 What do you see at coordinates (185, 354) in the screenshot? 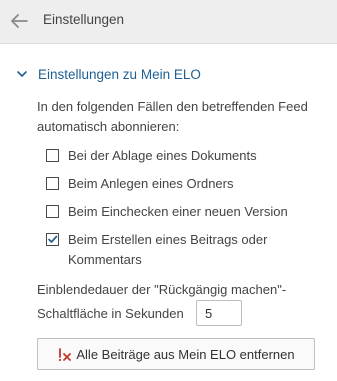
I see `remove-all-posts-label: Alle Beiträge aus Mein ELO entfernen` at bounding box center [185, 354].